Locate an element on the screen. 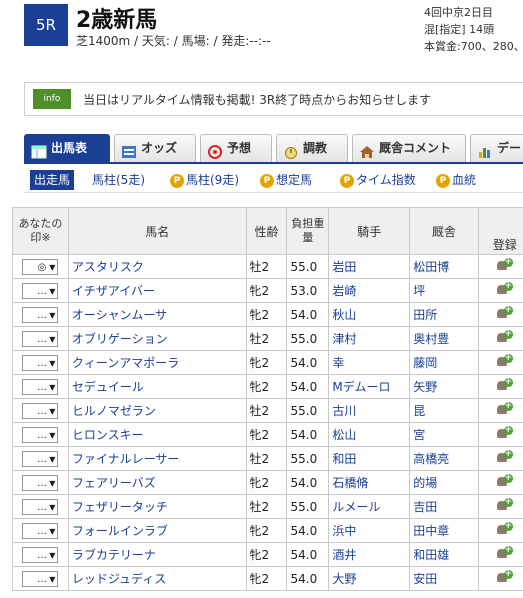  stable-link: 宮 is located at coordinates (419, 435).